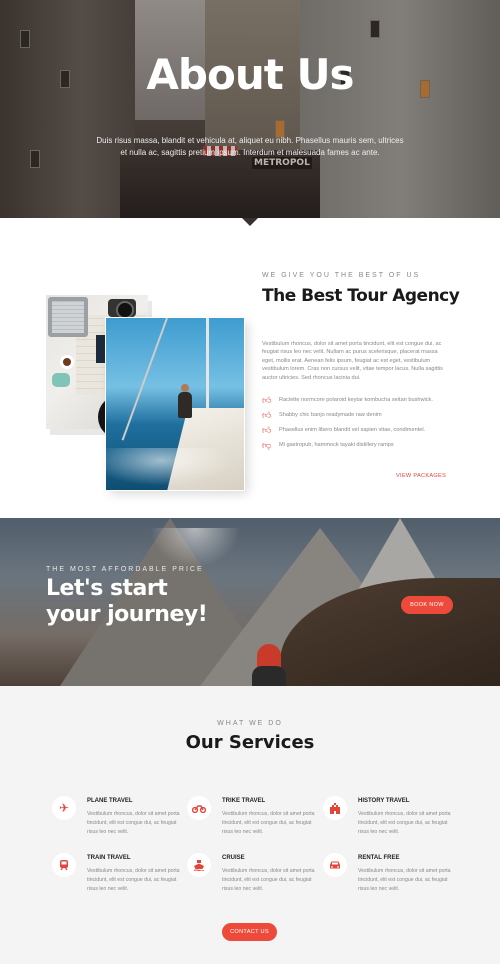 This screenshot has height=964, width=500. I want to click on about-title: The Best Tour Agency, so click(361, 296).